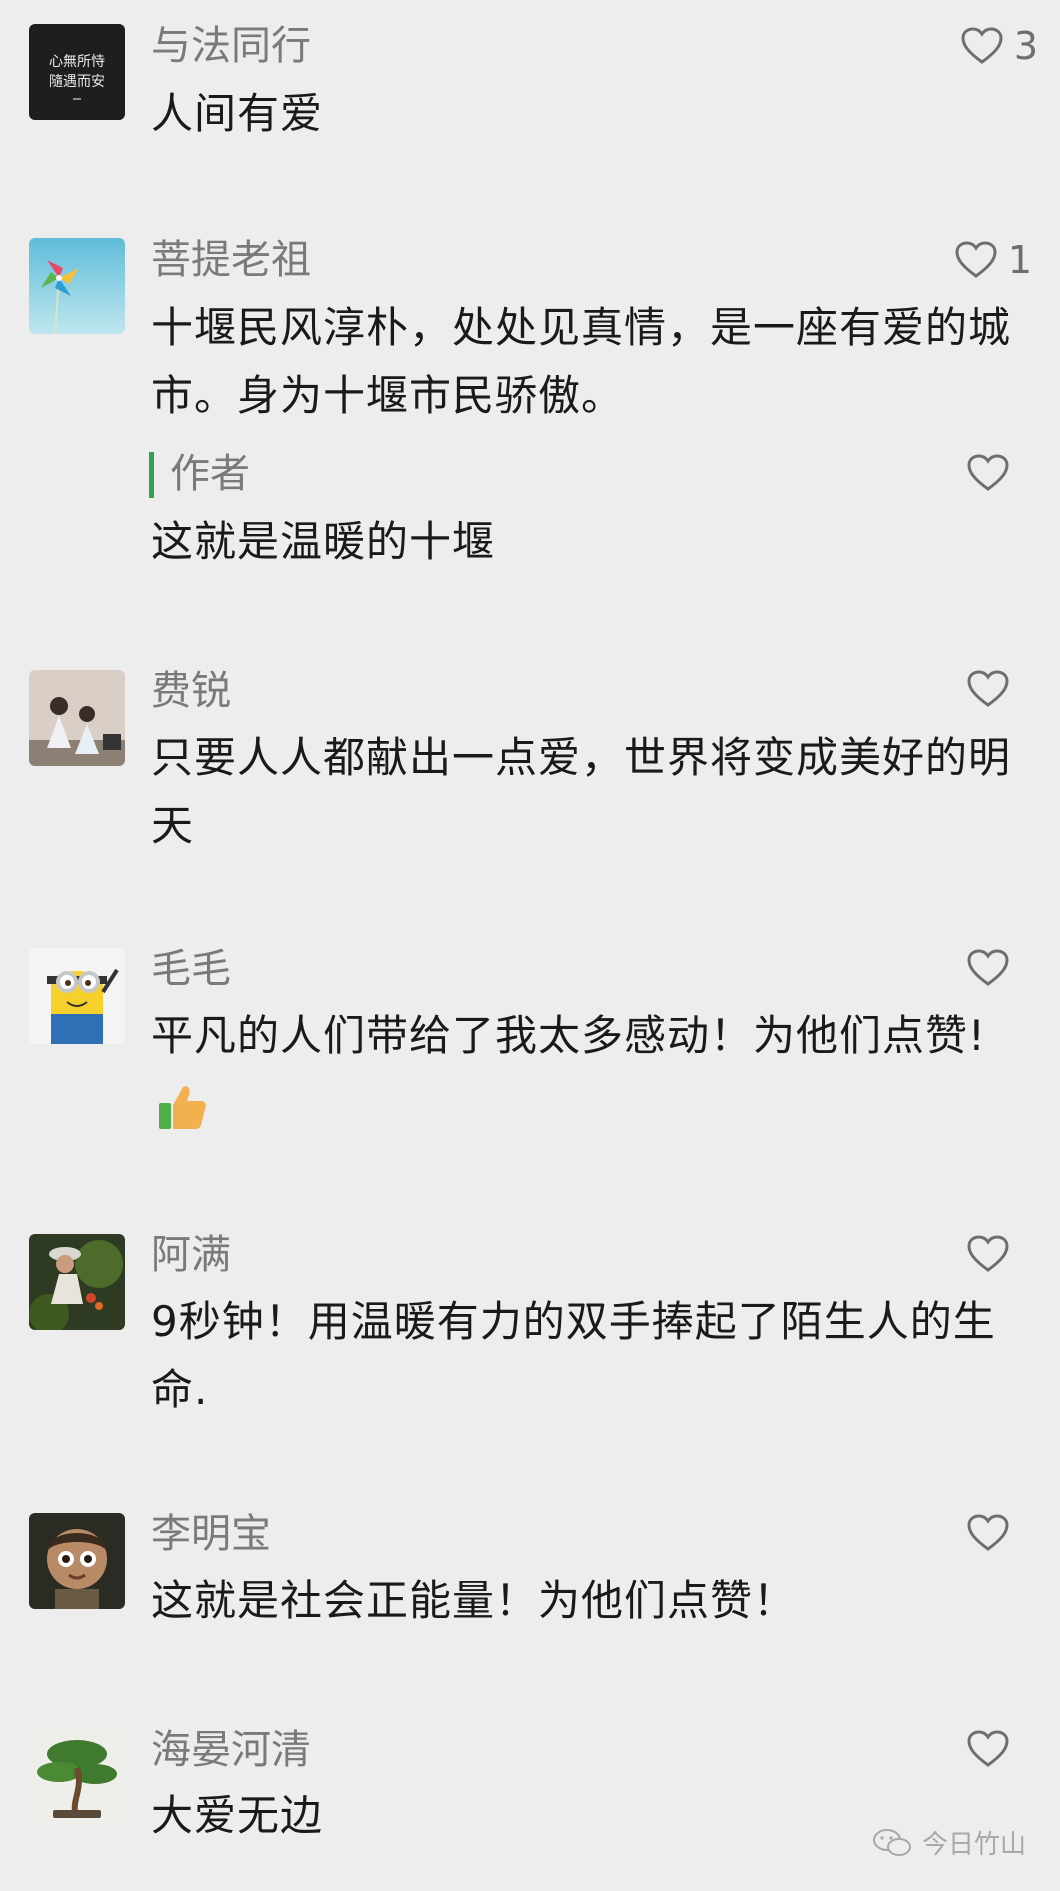 The width and height of the screenshot is (1060, 1891). I want to click on commenter-name: 李明宝, so click(211, 1534).